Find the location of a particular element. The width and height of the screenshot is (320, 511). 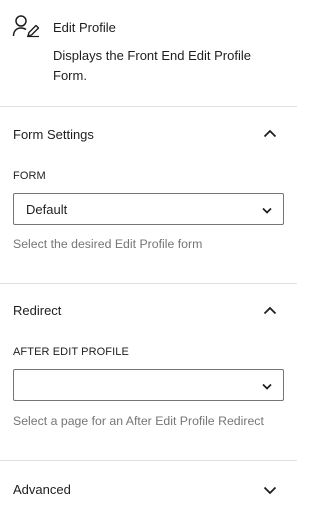

panel-advanced: Advanced is located at coordinates (148, 486).